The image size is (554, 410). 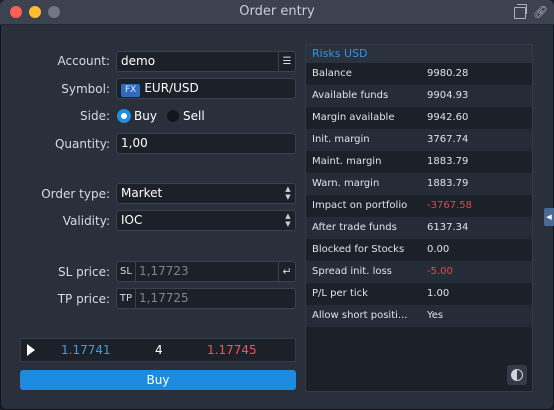 I want to click on sl-prefix: SL, so click(x=126, y=271).